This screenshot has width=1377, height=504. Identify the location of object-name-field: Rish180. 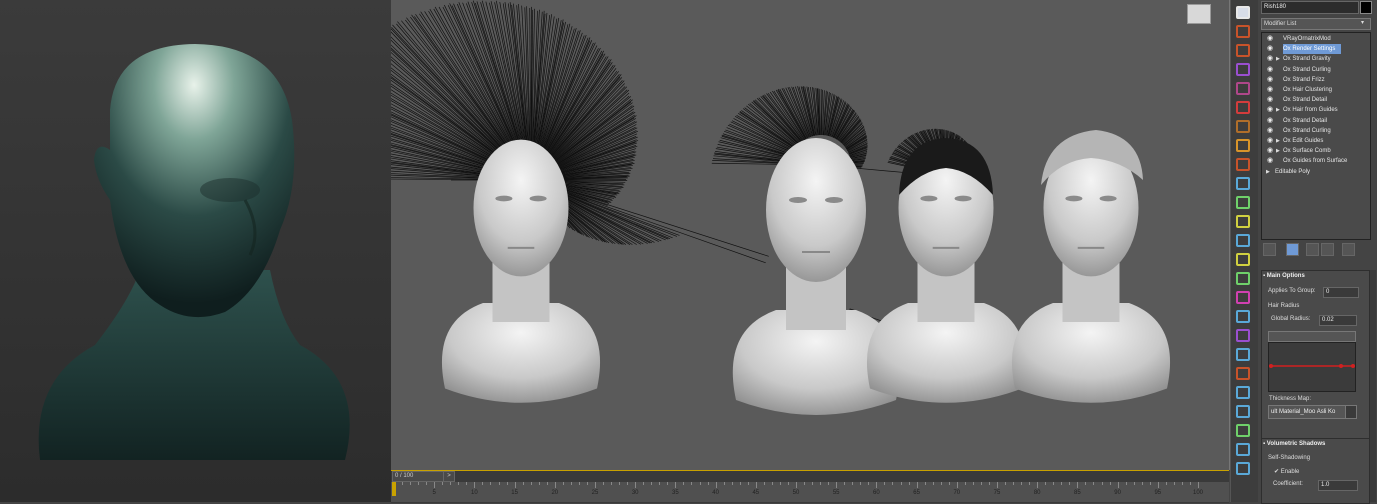
(1310, 7).